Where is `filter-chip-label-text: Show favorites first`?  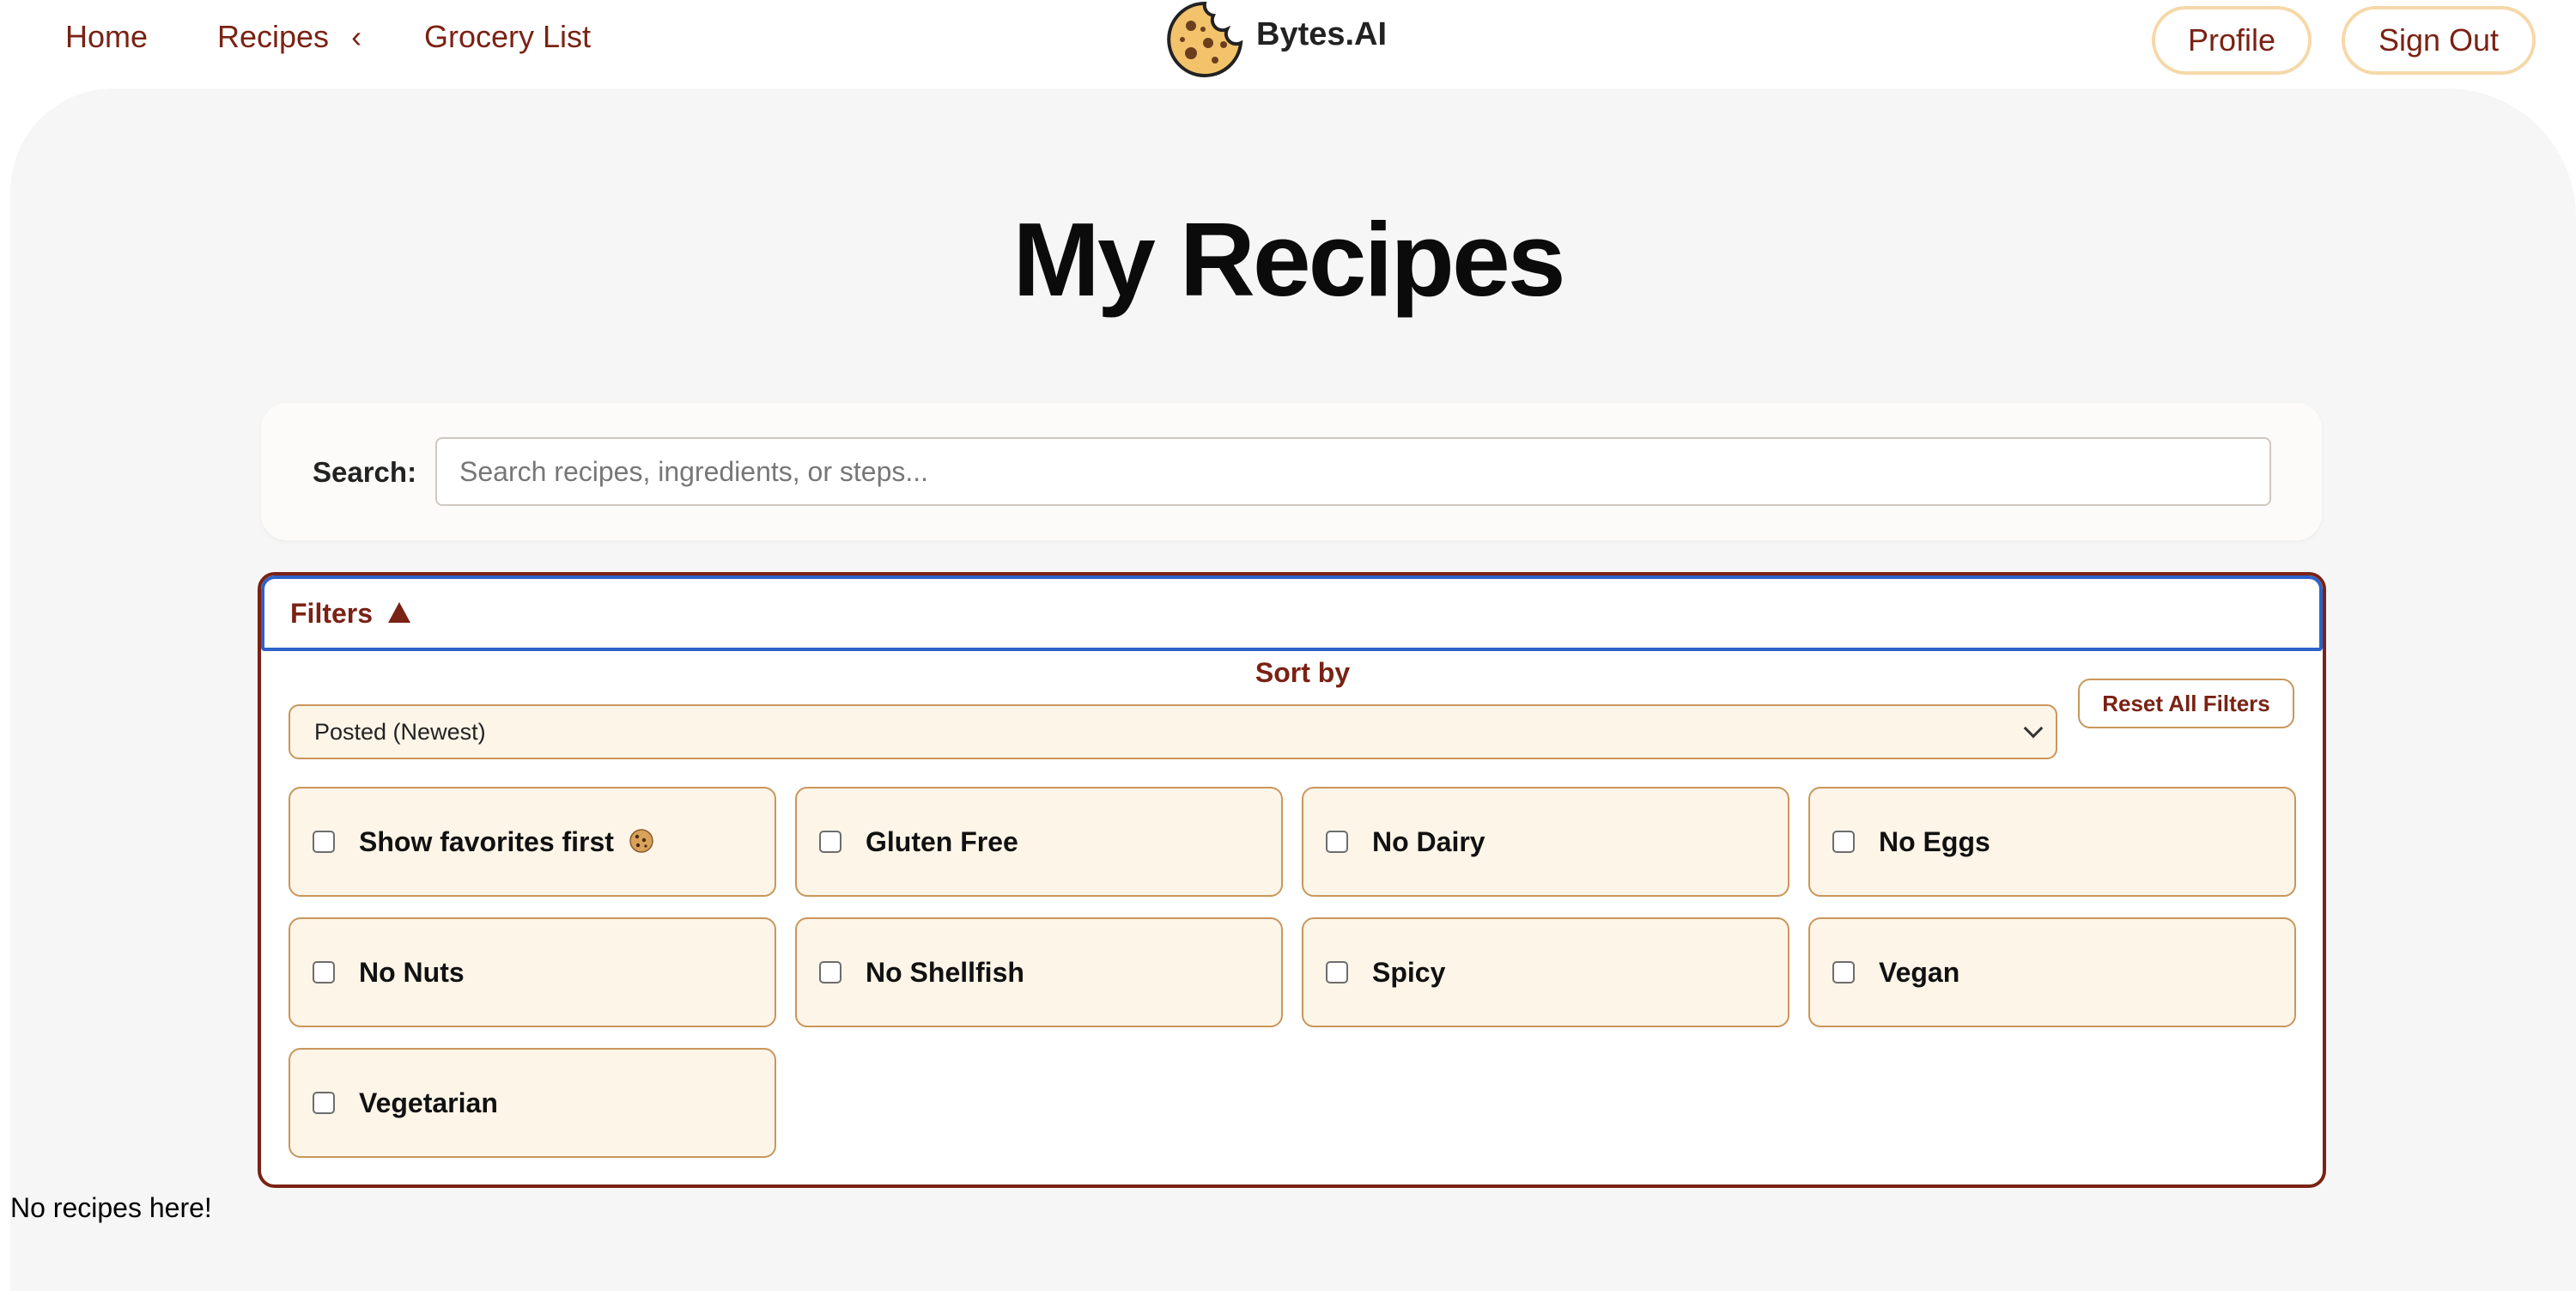 filter-chip-label-text: Show favorites first is located at coordinates (486, 841).